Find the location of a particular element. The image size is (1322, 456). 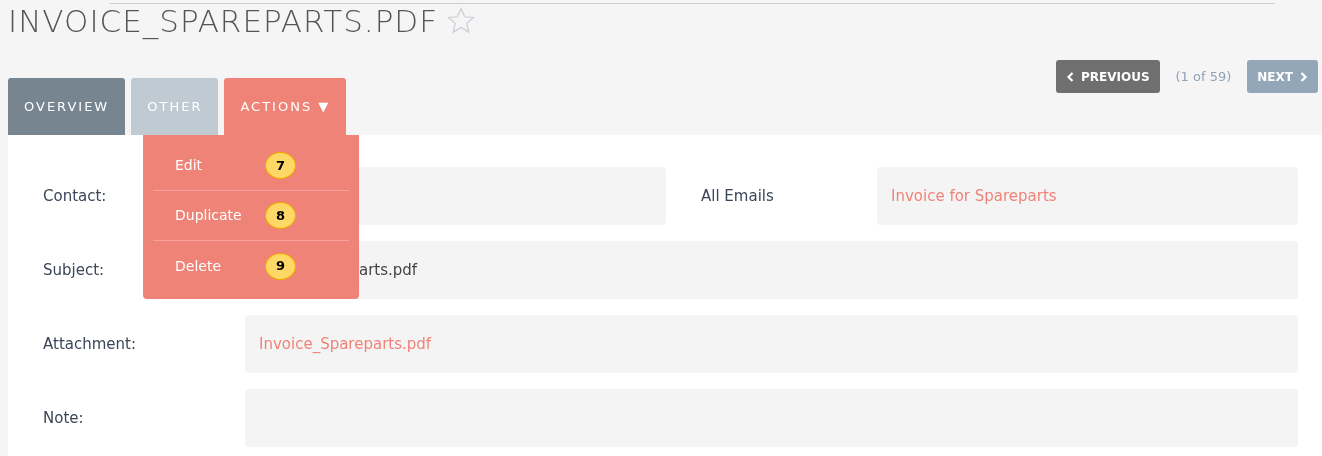

previous-button: PREVIOUS is located at coordinates (1107, 76).